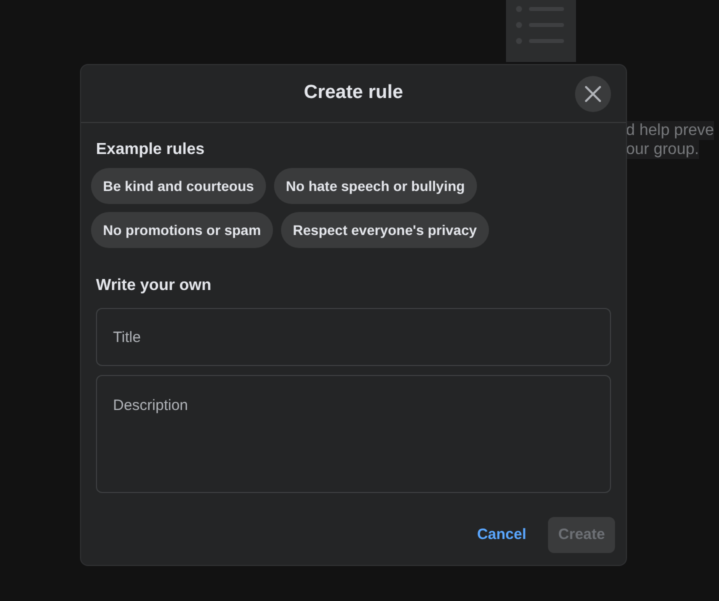 This screenshot has width=719, height=601. Describe the element at coordinates (353, 337) in the screenshot. I see `title-field: Title` at that location.